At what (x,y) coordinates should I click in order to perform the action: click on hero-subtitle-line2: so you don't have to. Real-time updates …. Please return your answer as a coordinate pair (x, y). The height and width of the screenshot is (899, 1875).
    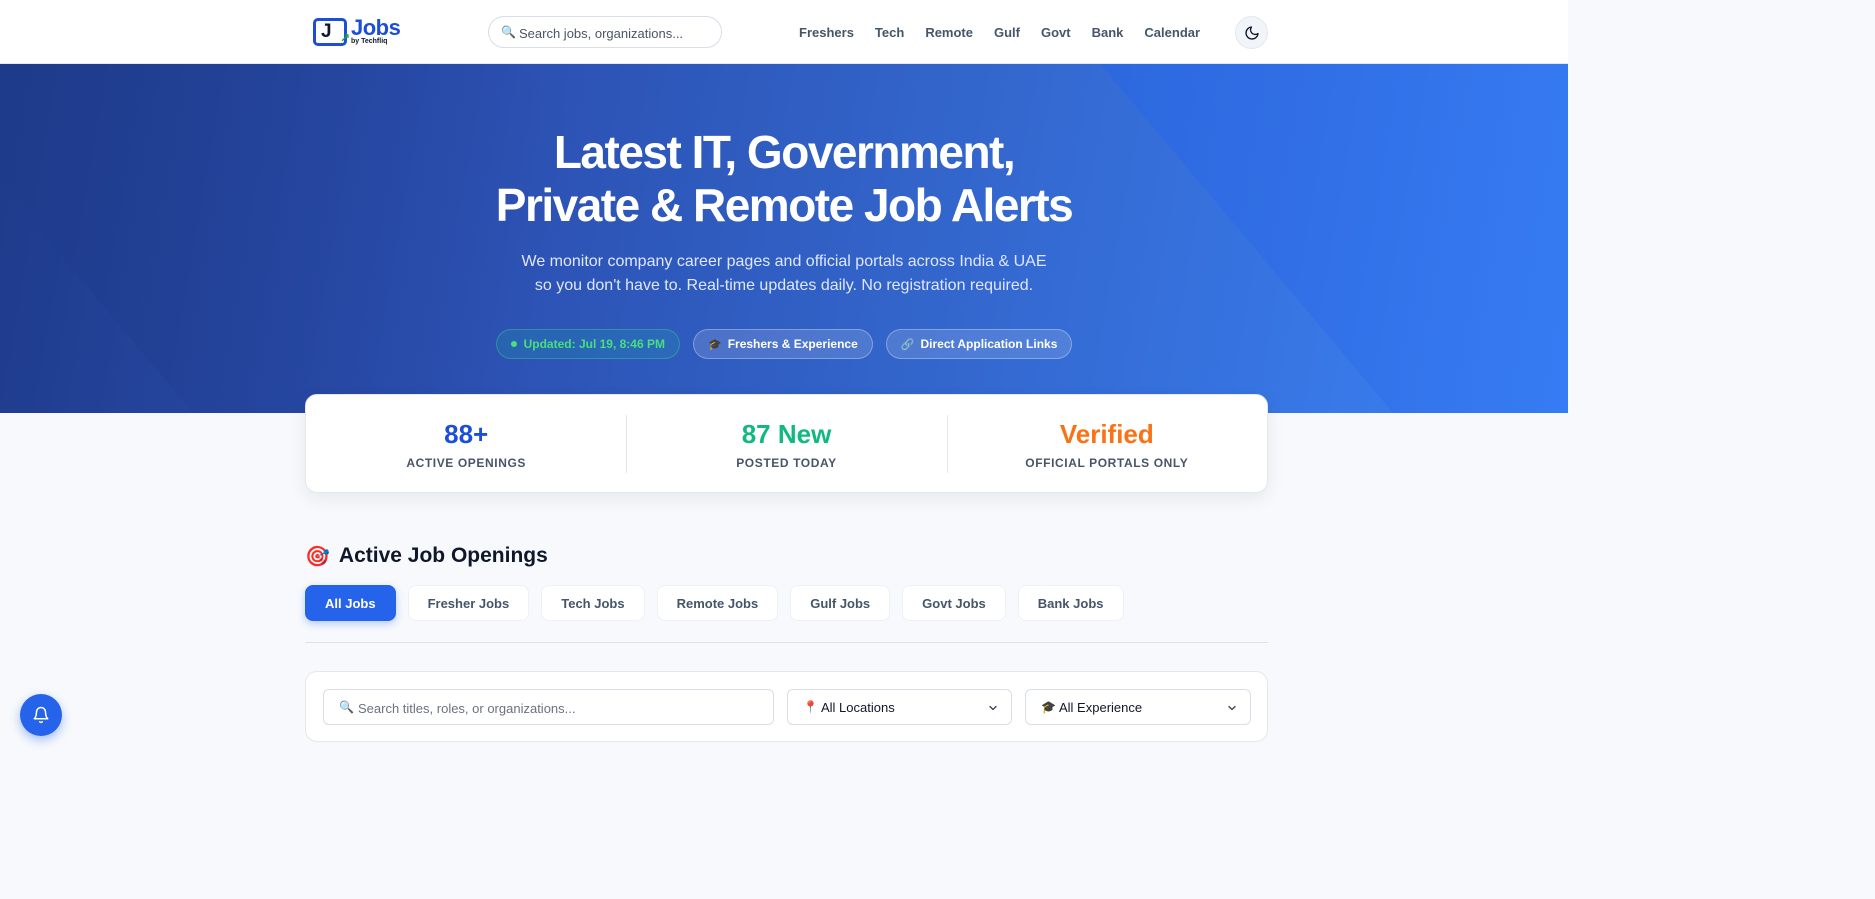
    Looking at the image, I should click on (784, 285).